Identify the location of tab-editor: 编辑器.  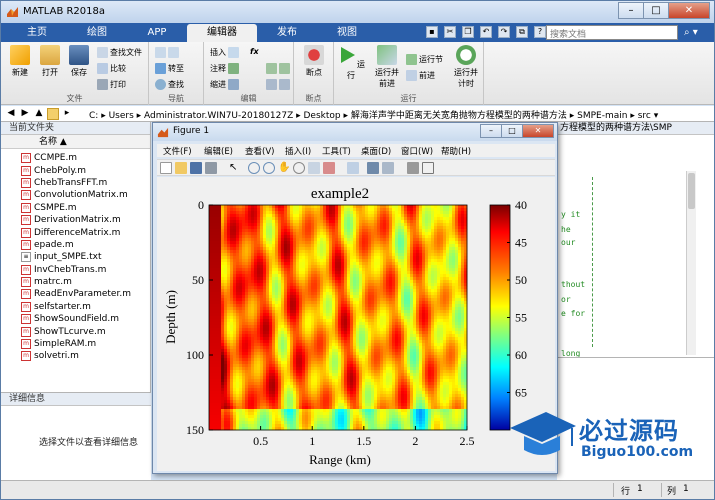
(222, 33).